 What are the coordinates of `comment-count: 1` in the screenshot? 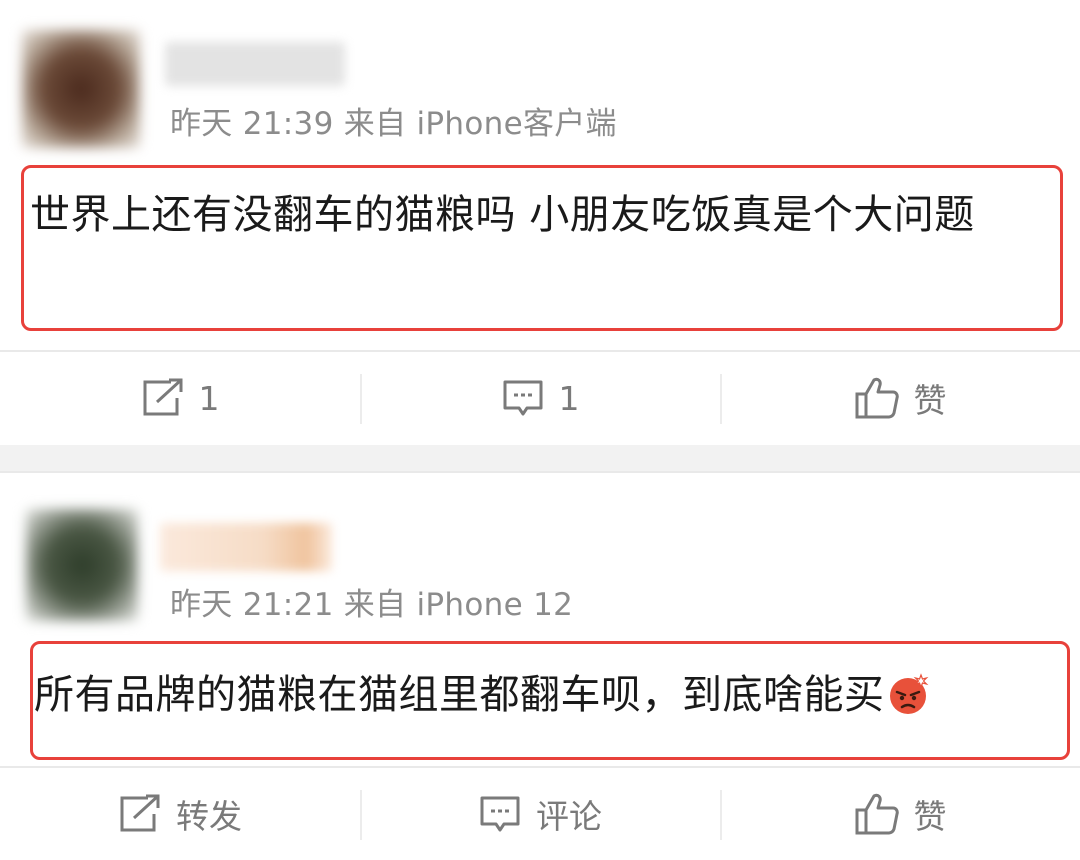 It's located at (569, 398).